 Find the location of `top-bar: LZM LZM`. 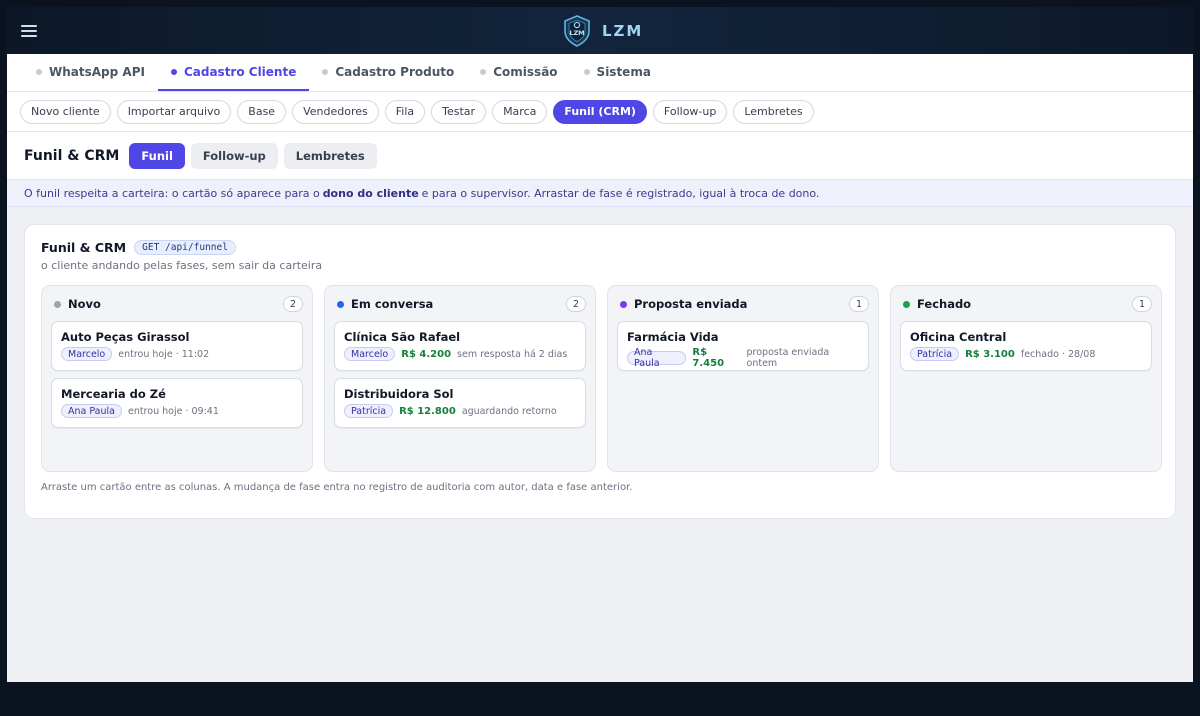

top-bar: LZM LZM is located at coordinates (600, 30).